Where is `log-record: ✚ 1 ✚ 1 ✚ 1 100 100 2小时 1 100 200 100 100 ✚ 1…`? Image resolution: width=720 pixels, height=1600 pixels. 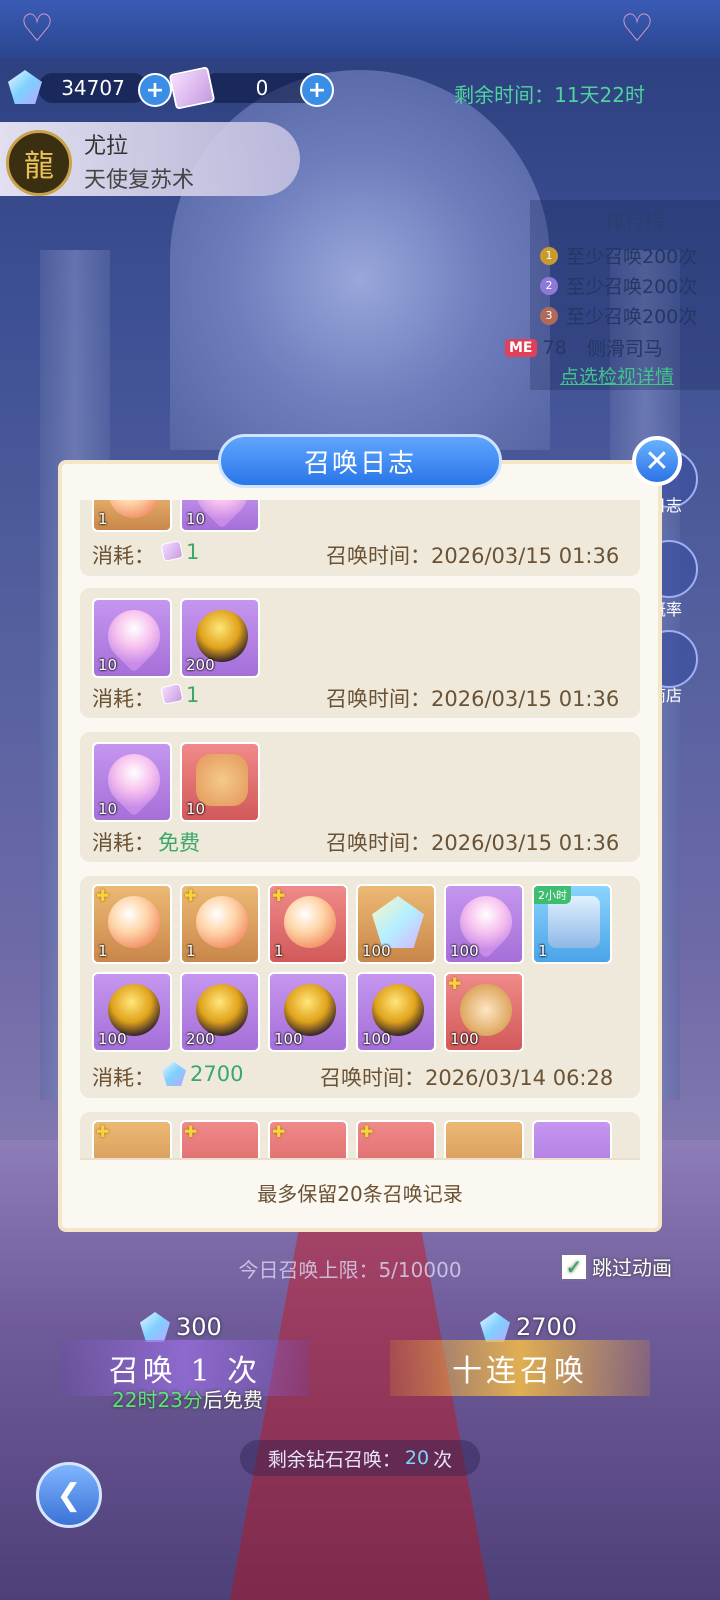
log-record: ✚ 1 ✚ 1 ✚ 1 100 100 2小时 1 100 200 100 100 ✚ 1… is located at coordinates (360, 987).